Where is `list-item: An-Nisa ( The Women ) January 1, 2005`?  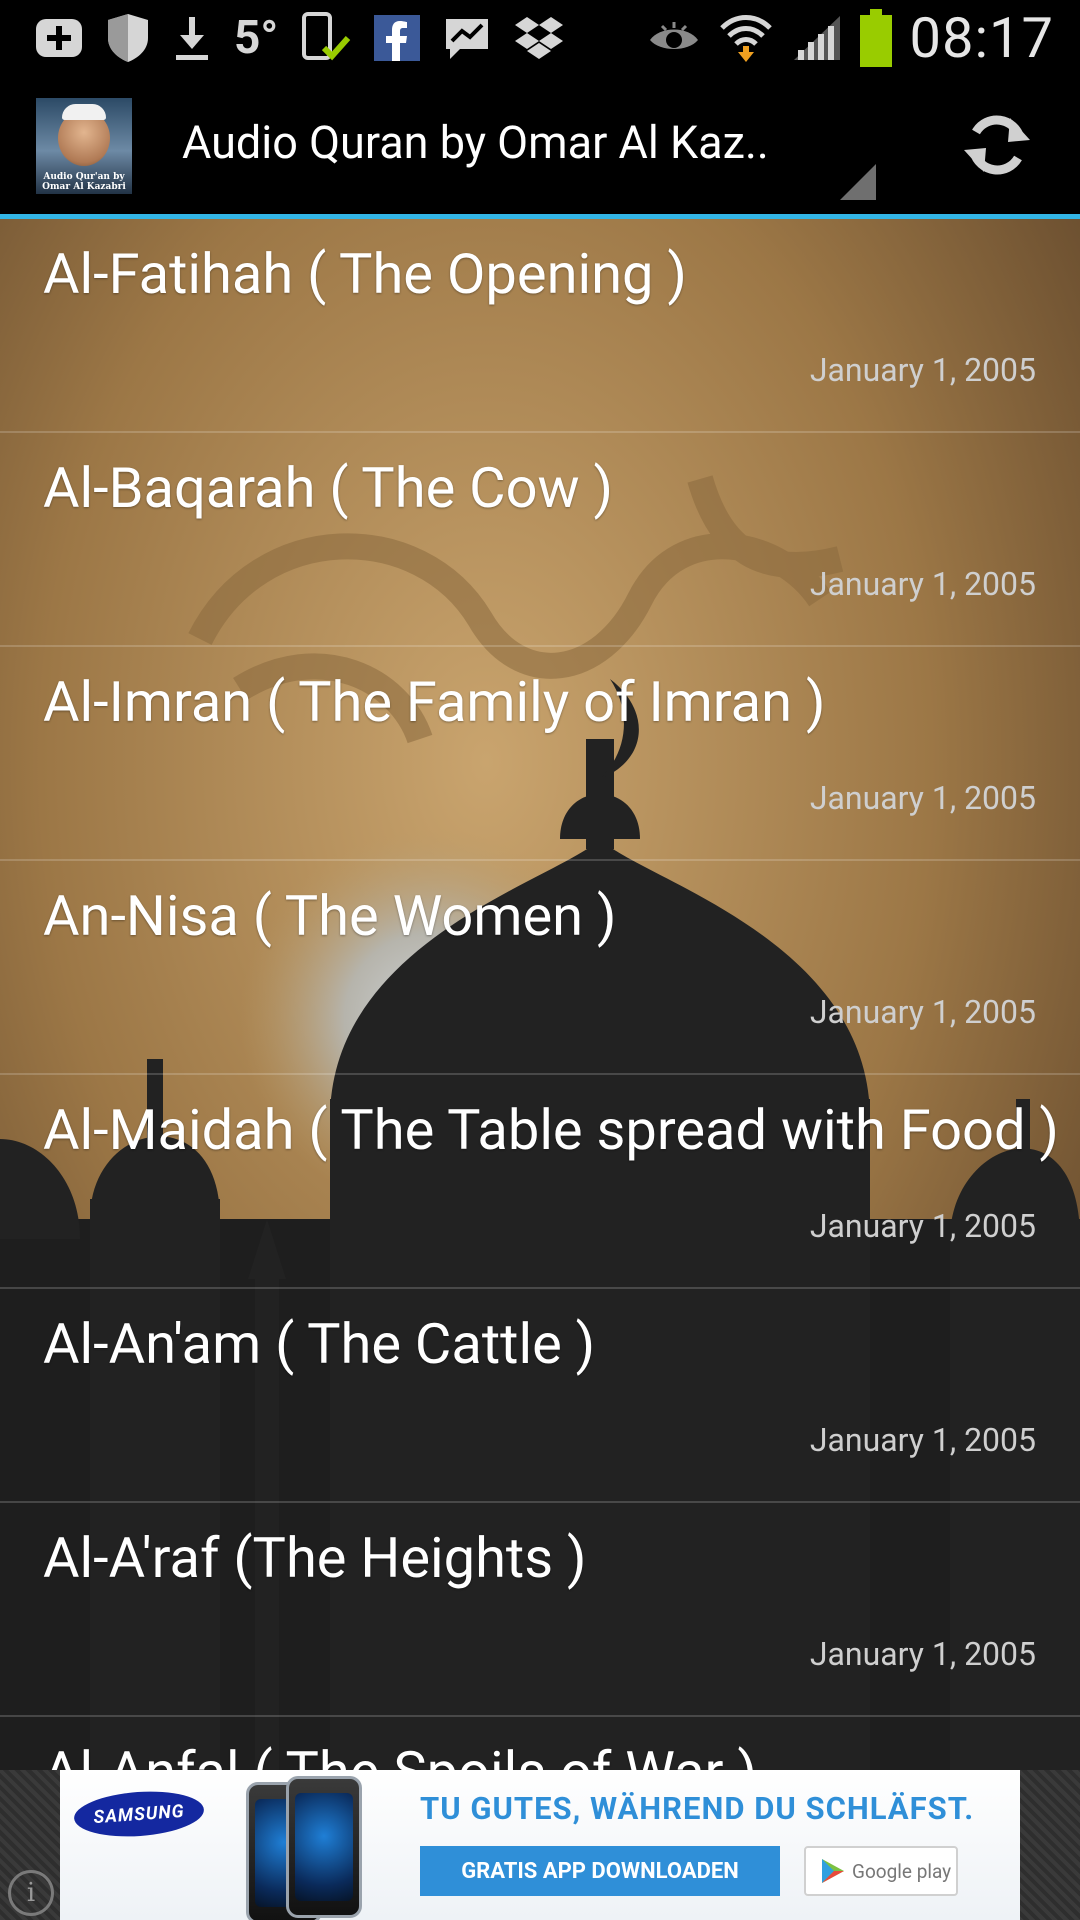 list-item: An-Nisa ( The Women ) January 1, 2005 is located at coordinates (540, 968).